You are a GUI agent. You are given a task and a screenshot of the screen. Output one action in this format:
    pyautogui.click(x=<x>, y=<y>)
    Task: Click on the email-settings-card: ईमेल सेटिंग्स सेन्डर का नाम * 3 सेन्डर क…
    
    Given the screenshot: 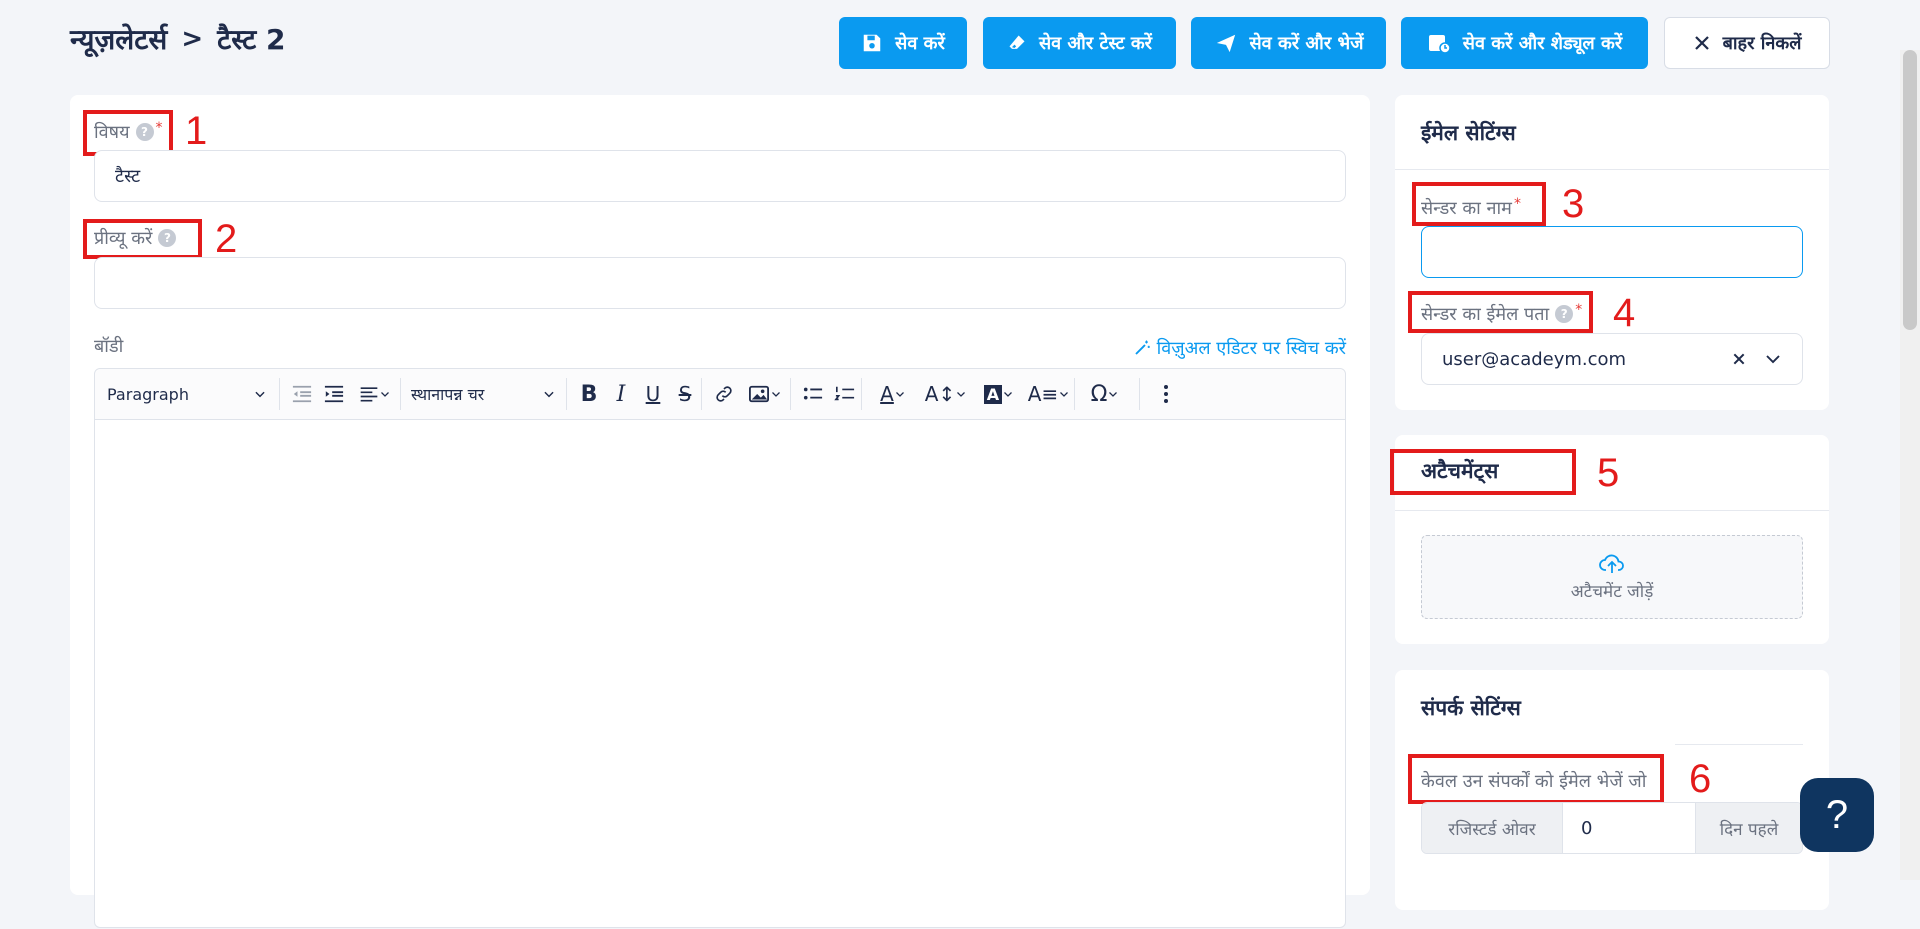 What is the action you would take?
    pyautogui.click(x=1612, y=252)
    